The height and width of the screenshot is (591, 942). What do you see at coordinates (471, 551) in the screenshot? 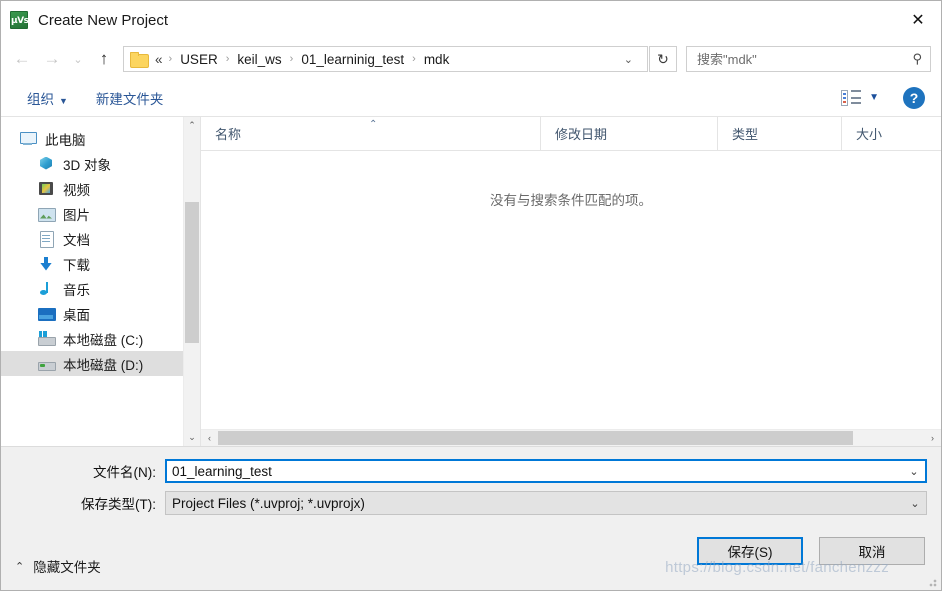
I see `dialog-button-row: 保存(S) 取消` at bounding box center [471, 551].